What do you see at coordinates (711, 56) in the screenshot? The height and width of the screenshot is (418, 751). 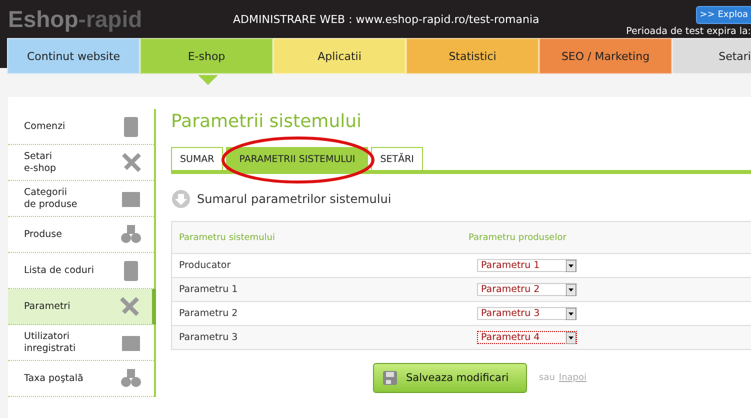 I see `nav-tab: Setari` at bounding box center [711, 56].